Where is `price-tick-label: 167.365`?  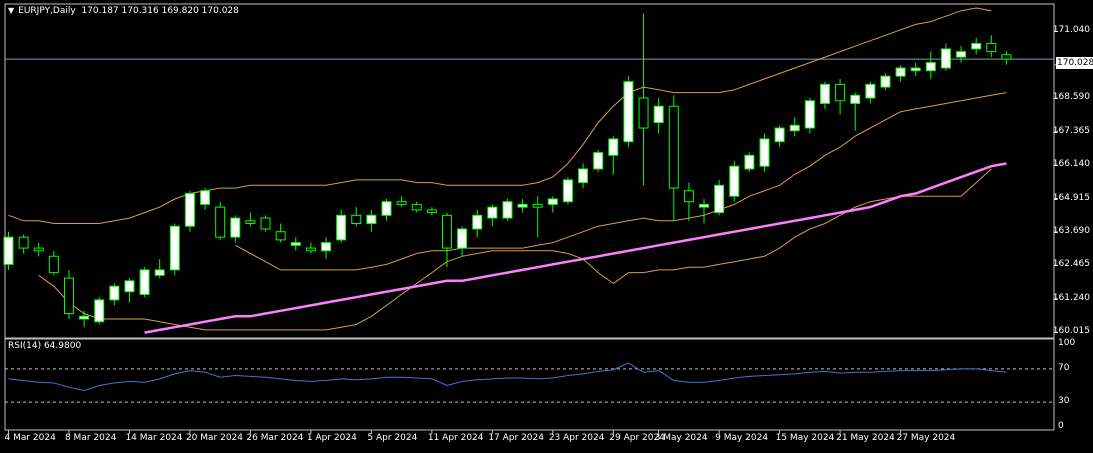 price-tick-label: 167.365 is located at coordinates (1071, 130).